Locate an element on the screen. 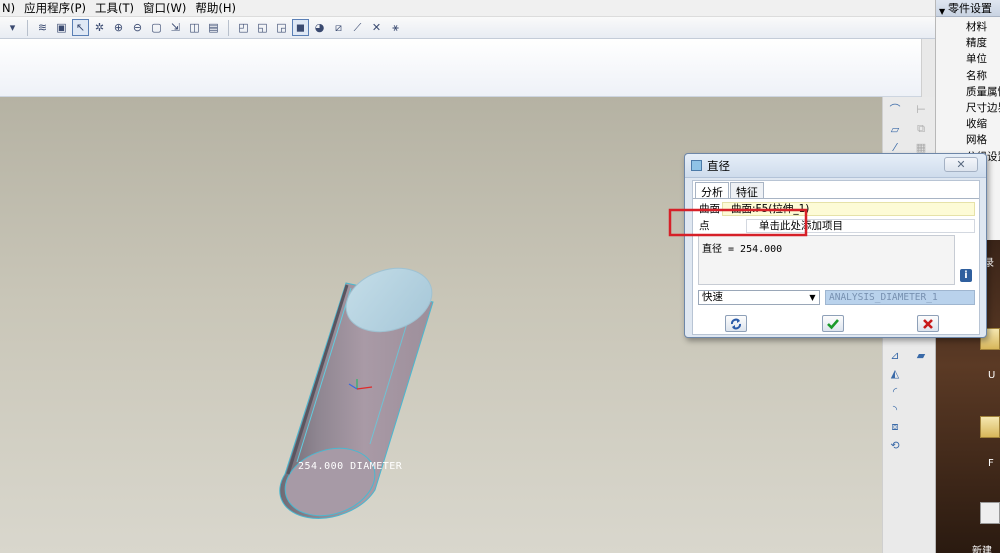 This screenshot has height=553, width=1000. result-box: 直径 = 254.000 is located at coordinates (826, 260).